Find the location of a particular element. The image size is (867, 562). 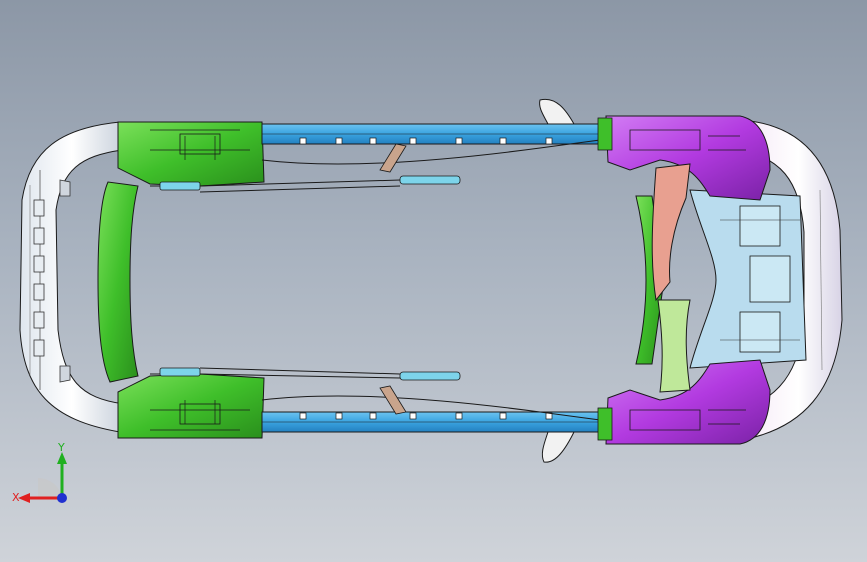

upper-diagonal-bracket is located at coordinates (393, 158).